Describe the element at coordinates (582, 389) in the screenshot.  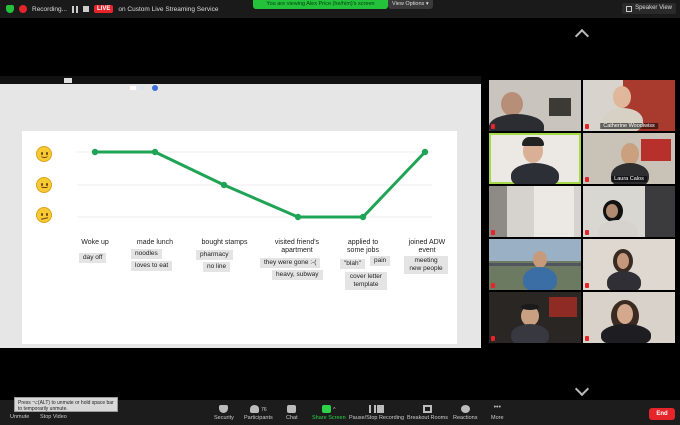
I see `chevron-down-icon` at that location.